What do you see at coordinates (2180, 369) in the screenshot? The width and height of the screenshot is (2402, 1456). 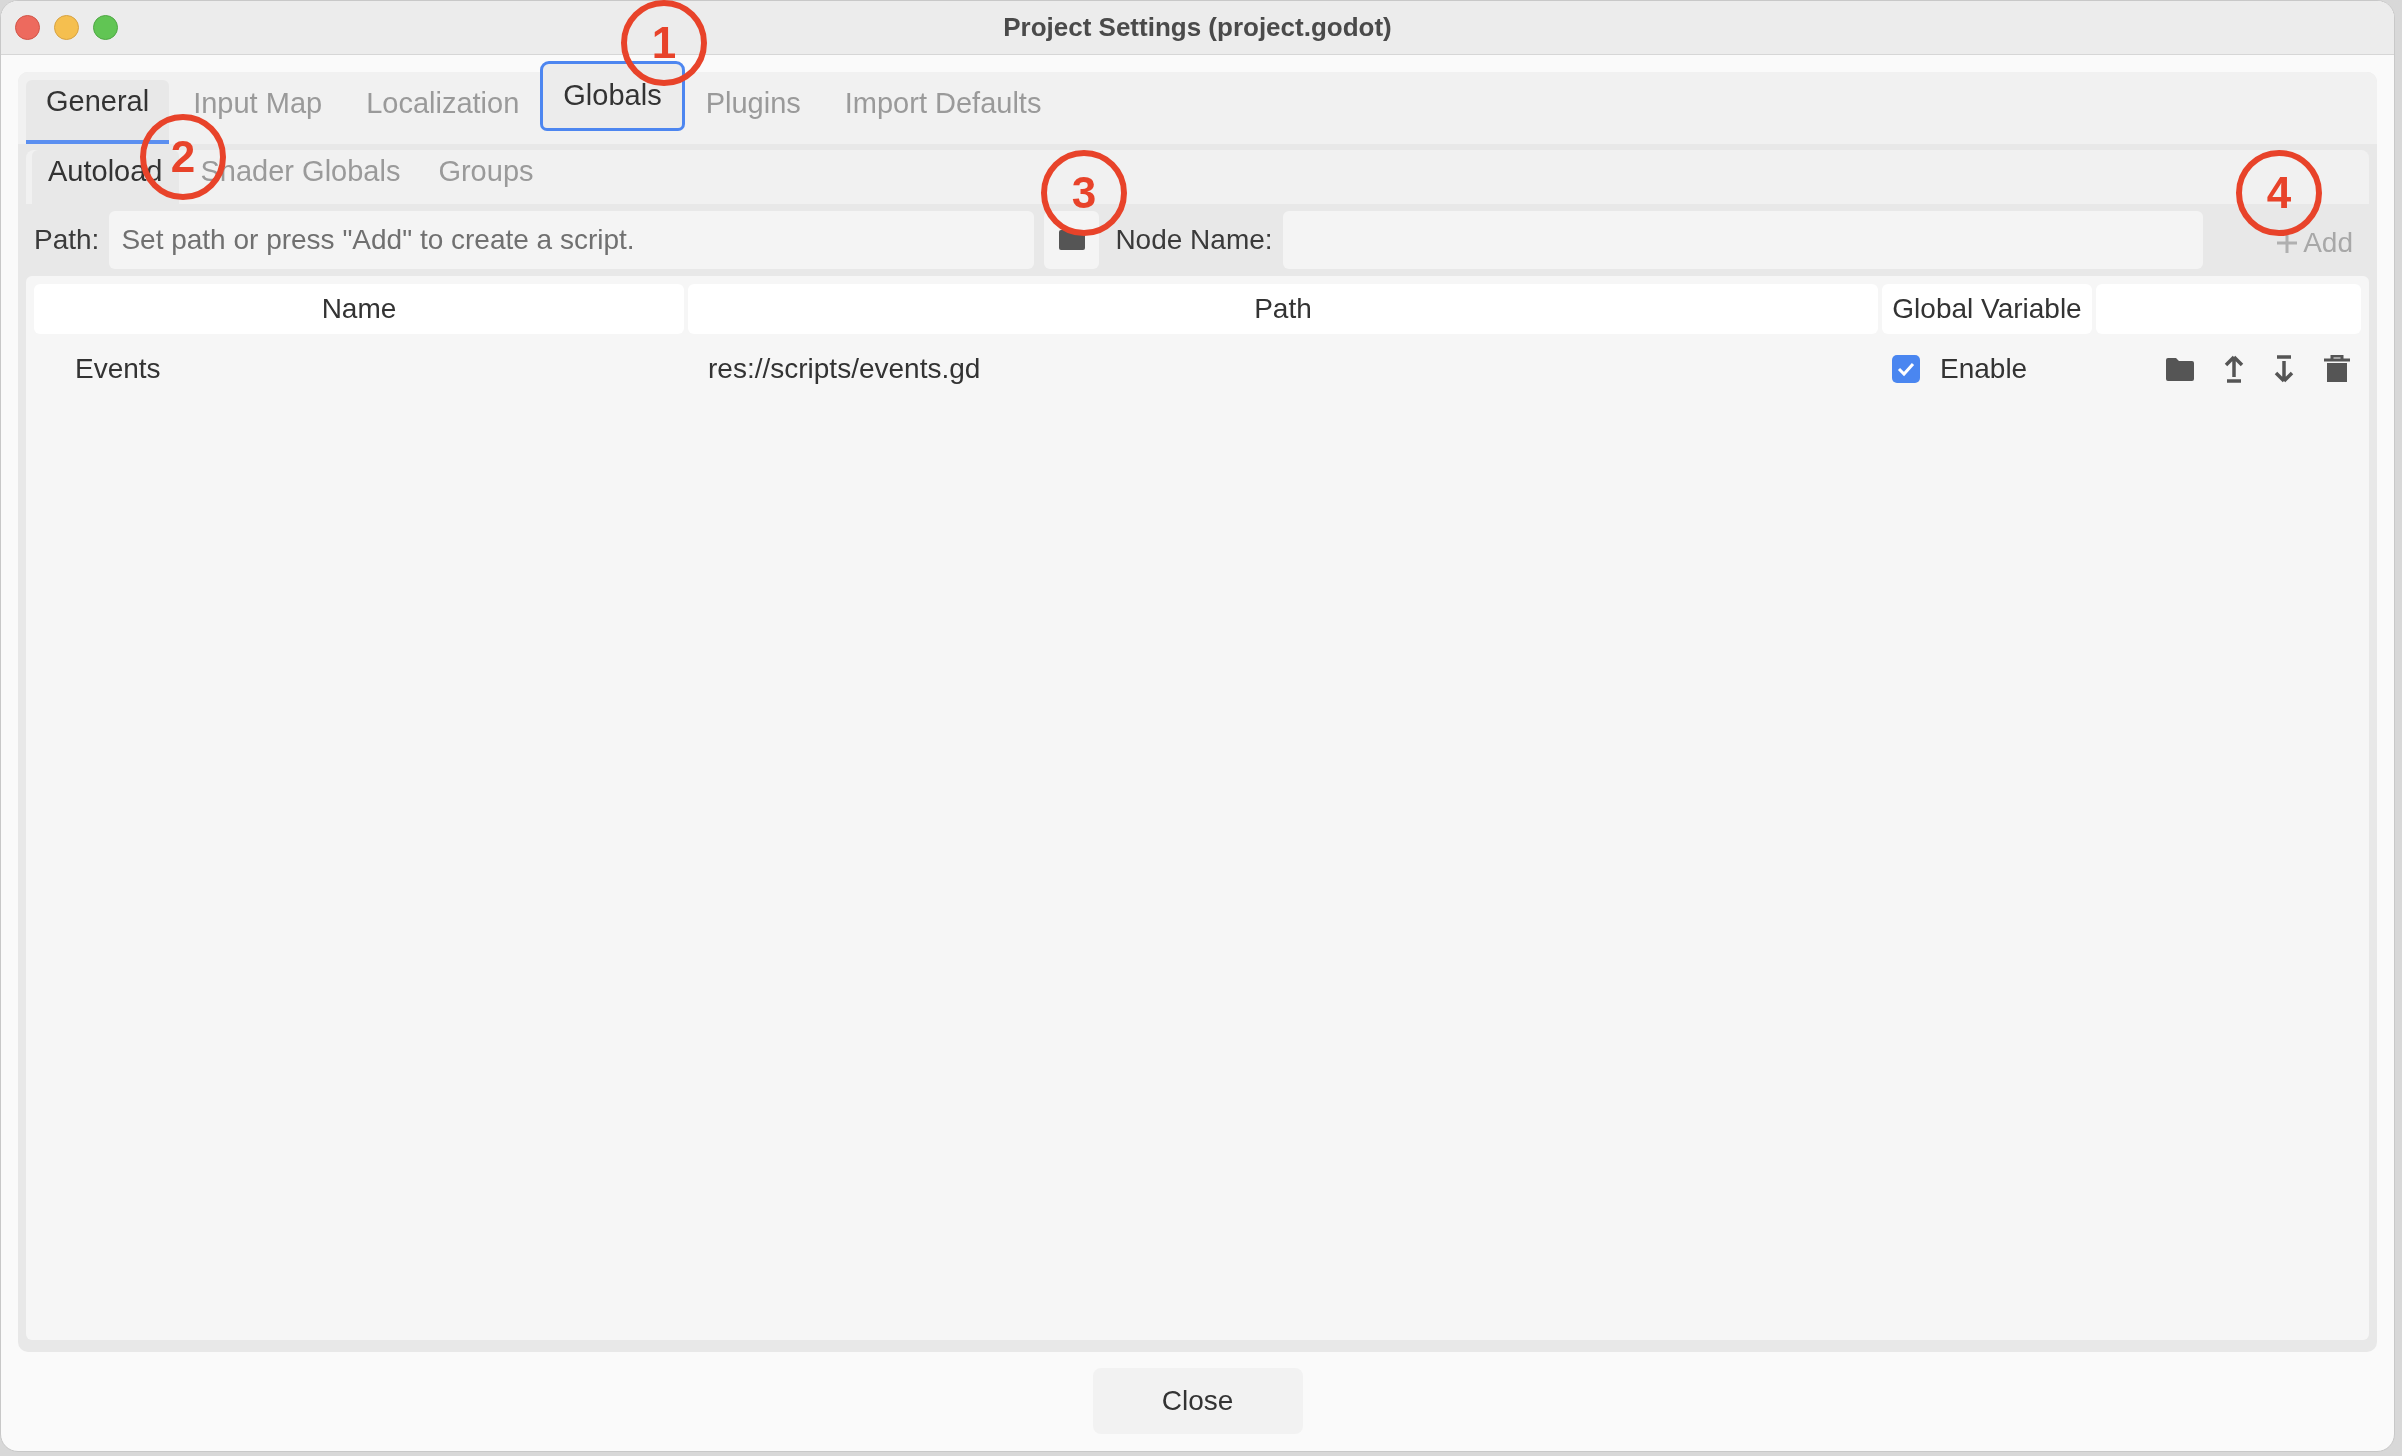 I see `folder-icon` at bounding box center [2180, 369].